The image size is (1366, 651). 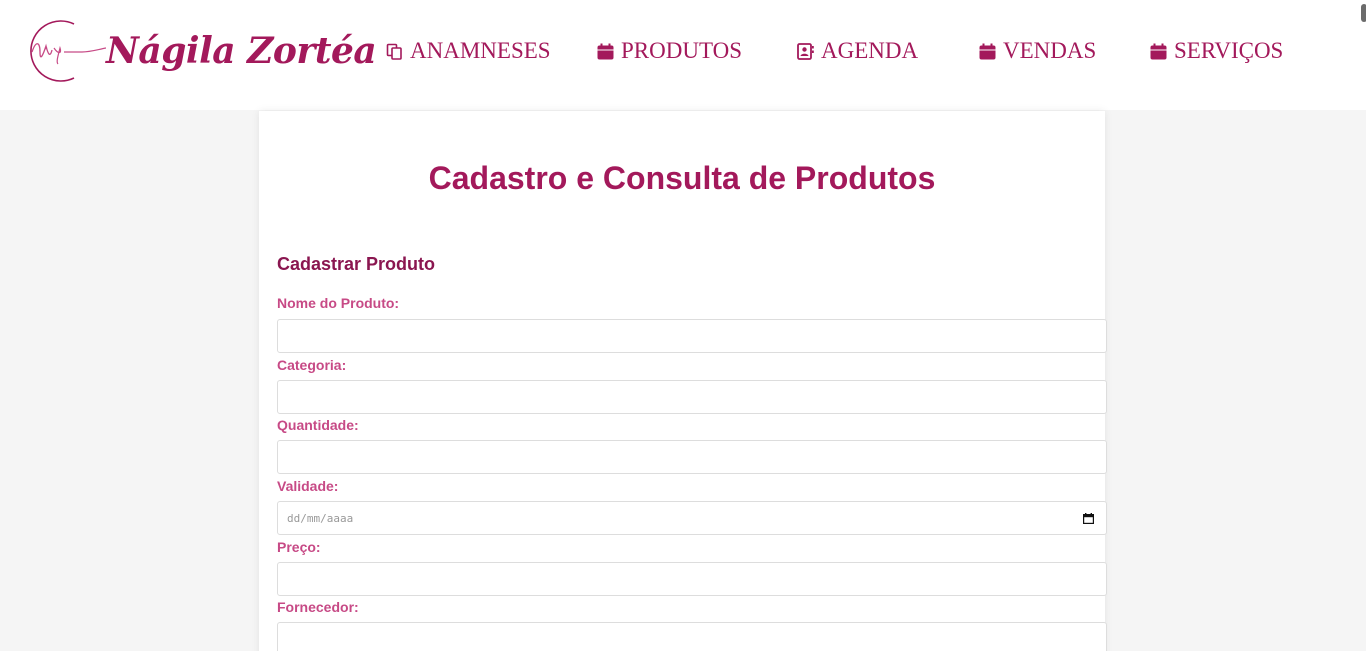 What do you see at coordinates (692, 457) in the screenshot?
I see `quantity-input` at bounding box center [692, 457].